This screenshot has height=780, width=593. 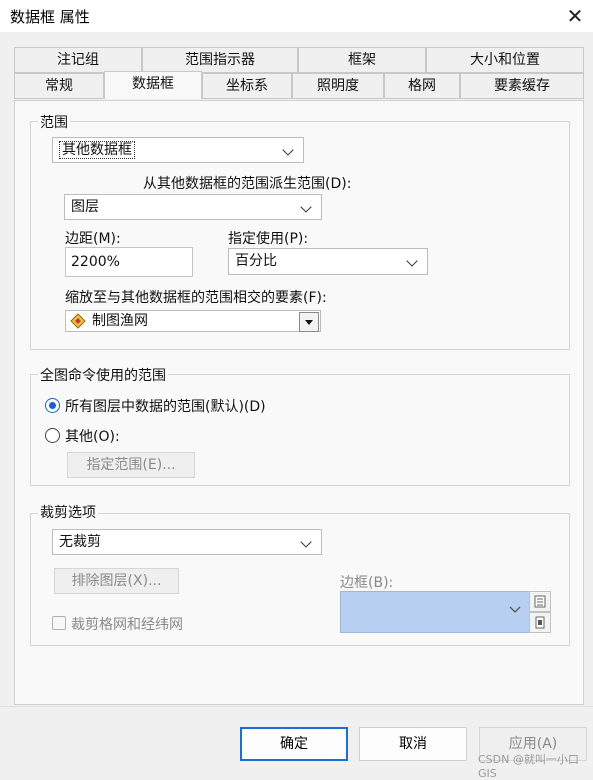 I want to click on clip-select: 无裁剪, so click(x=187, y=542).